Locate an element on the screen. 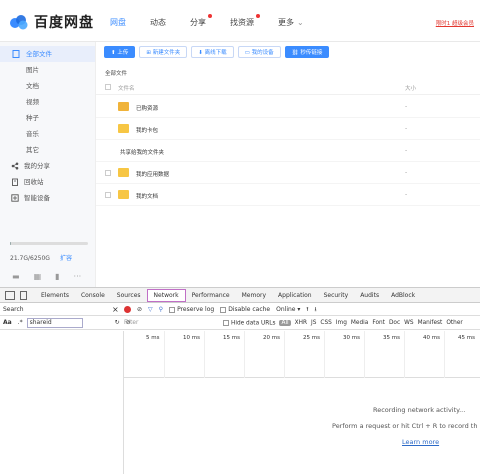 The image size is (480, 474). file-name: 我的卡包 is located at coordinates (147, 130).